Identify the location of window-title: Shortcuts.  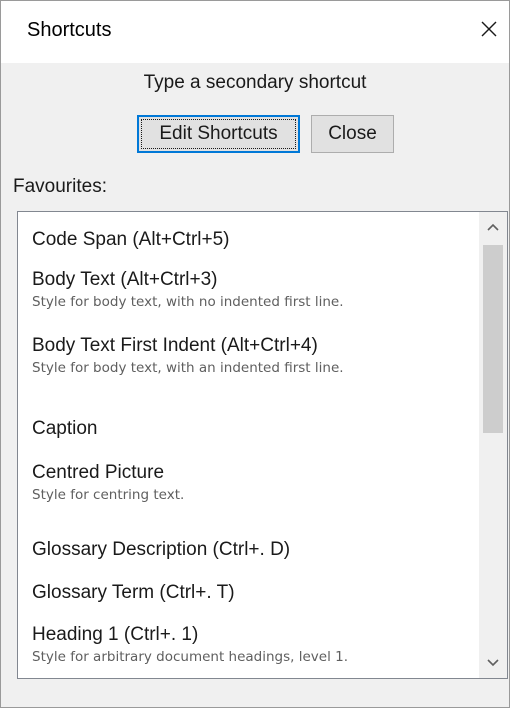
(69, 30).